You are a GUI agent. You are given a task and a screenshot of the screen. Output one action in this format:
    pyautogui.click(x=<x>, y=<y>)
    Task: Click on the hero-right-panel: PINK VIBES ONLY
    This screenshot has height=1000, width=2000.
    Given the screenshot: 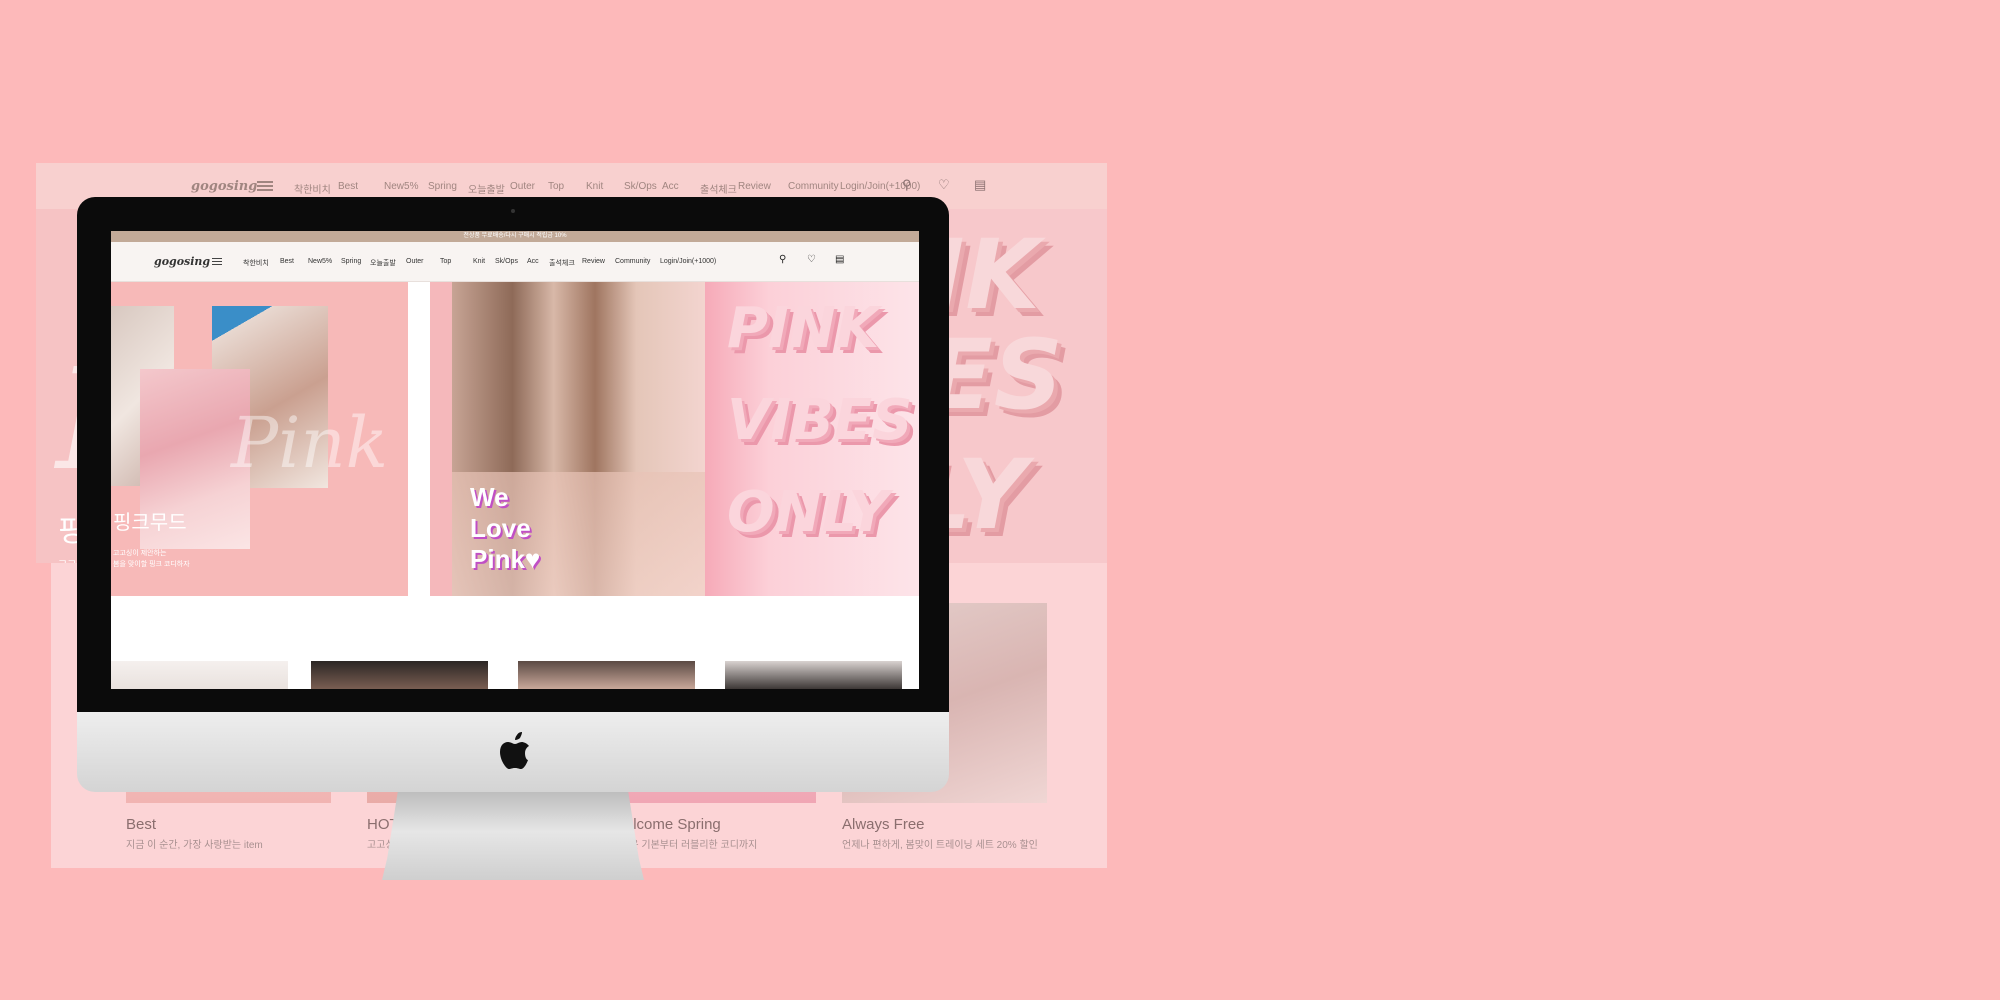 What is the action you would take?
    pyautogui.click(x=812, y=439)
    